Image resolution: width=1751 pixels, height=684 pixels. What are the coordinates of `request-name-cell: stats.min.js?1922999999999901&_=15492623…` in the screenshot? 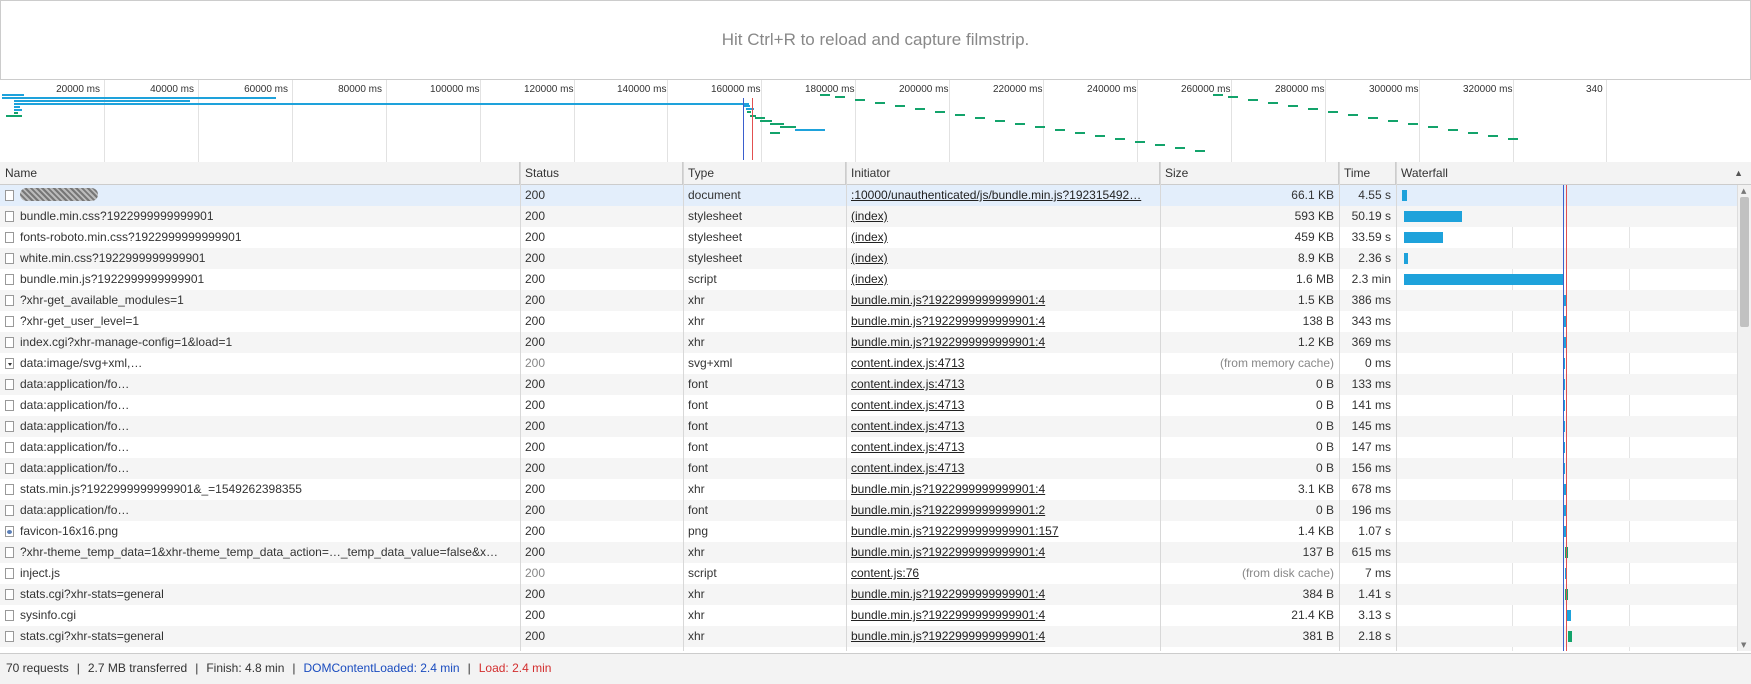 It's located at (260, 489).